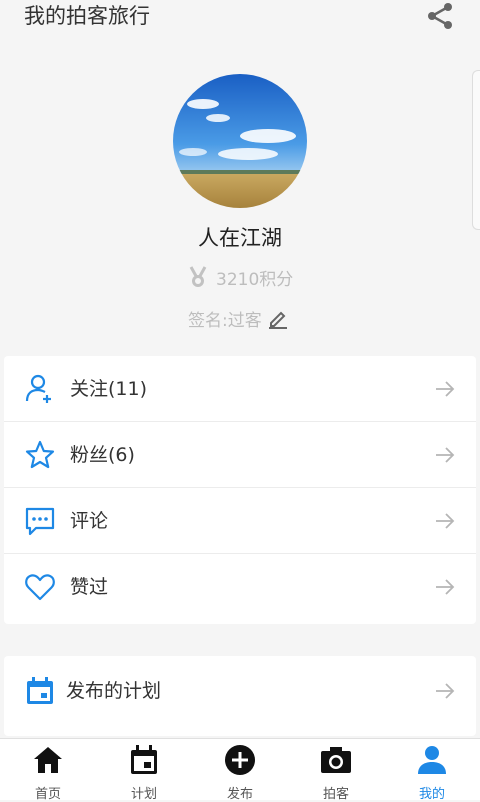 Image resolution: width=480 pixels, height=802 pixels. Describe the element at coordinates (240, 238) in the screenshot. I see `nickname: 人在江湖` at that location.